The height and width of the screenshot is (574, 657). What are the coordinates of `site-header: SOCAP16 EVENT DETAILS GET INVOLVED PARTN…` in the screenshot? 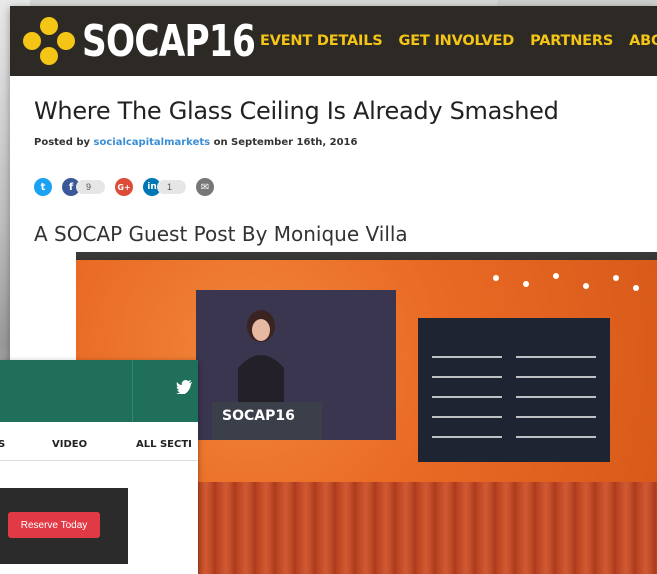 It's located at (333, 41).